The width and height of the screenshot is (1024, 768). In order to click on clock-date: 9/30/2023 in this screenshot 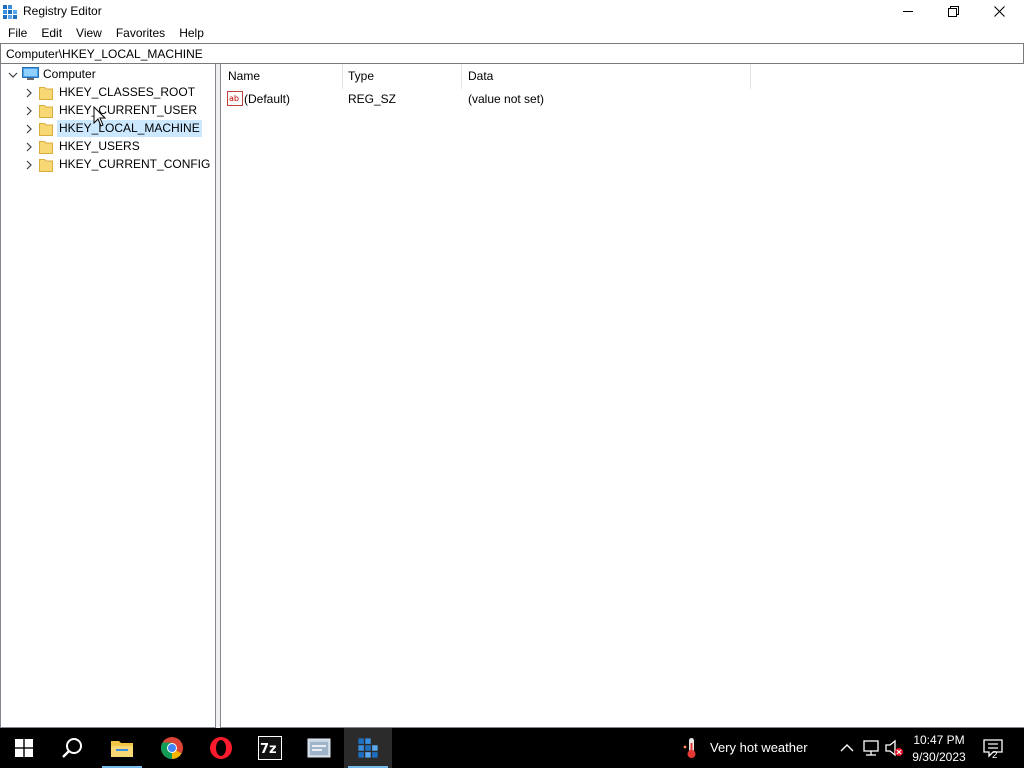, I will do `click(939, 757)`.